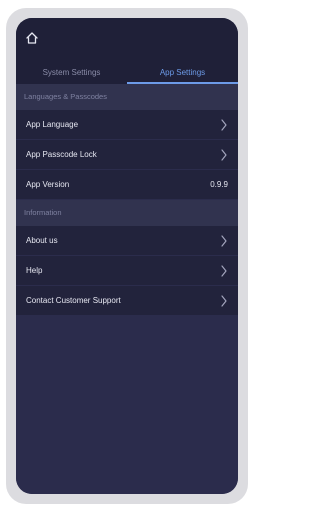 The height and width of the screenshot is (509, 320). Describe the element at coordinates (43, 212) in the screenshot. I see `section-title: Information` at that location.